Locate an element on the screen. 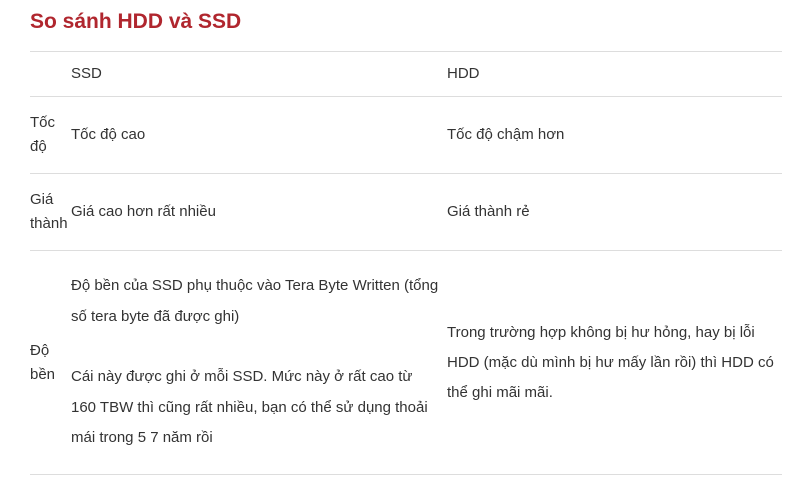 The height and width of the screenshot is (484, 803). hdd-price-cell: Giá thành rẻ is located at coordinates (614, 212).